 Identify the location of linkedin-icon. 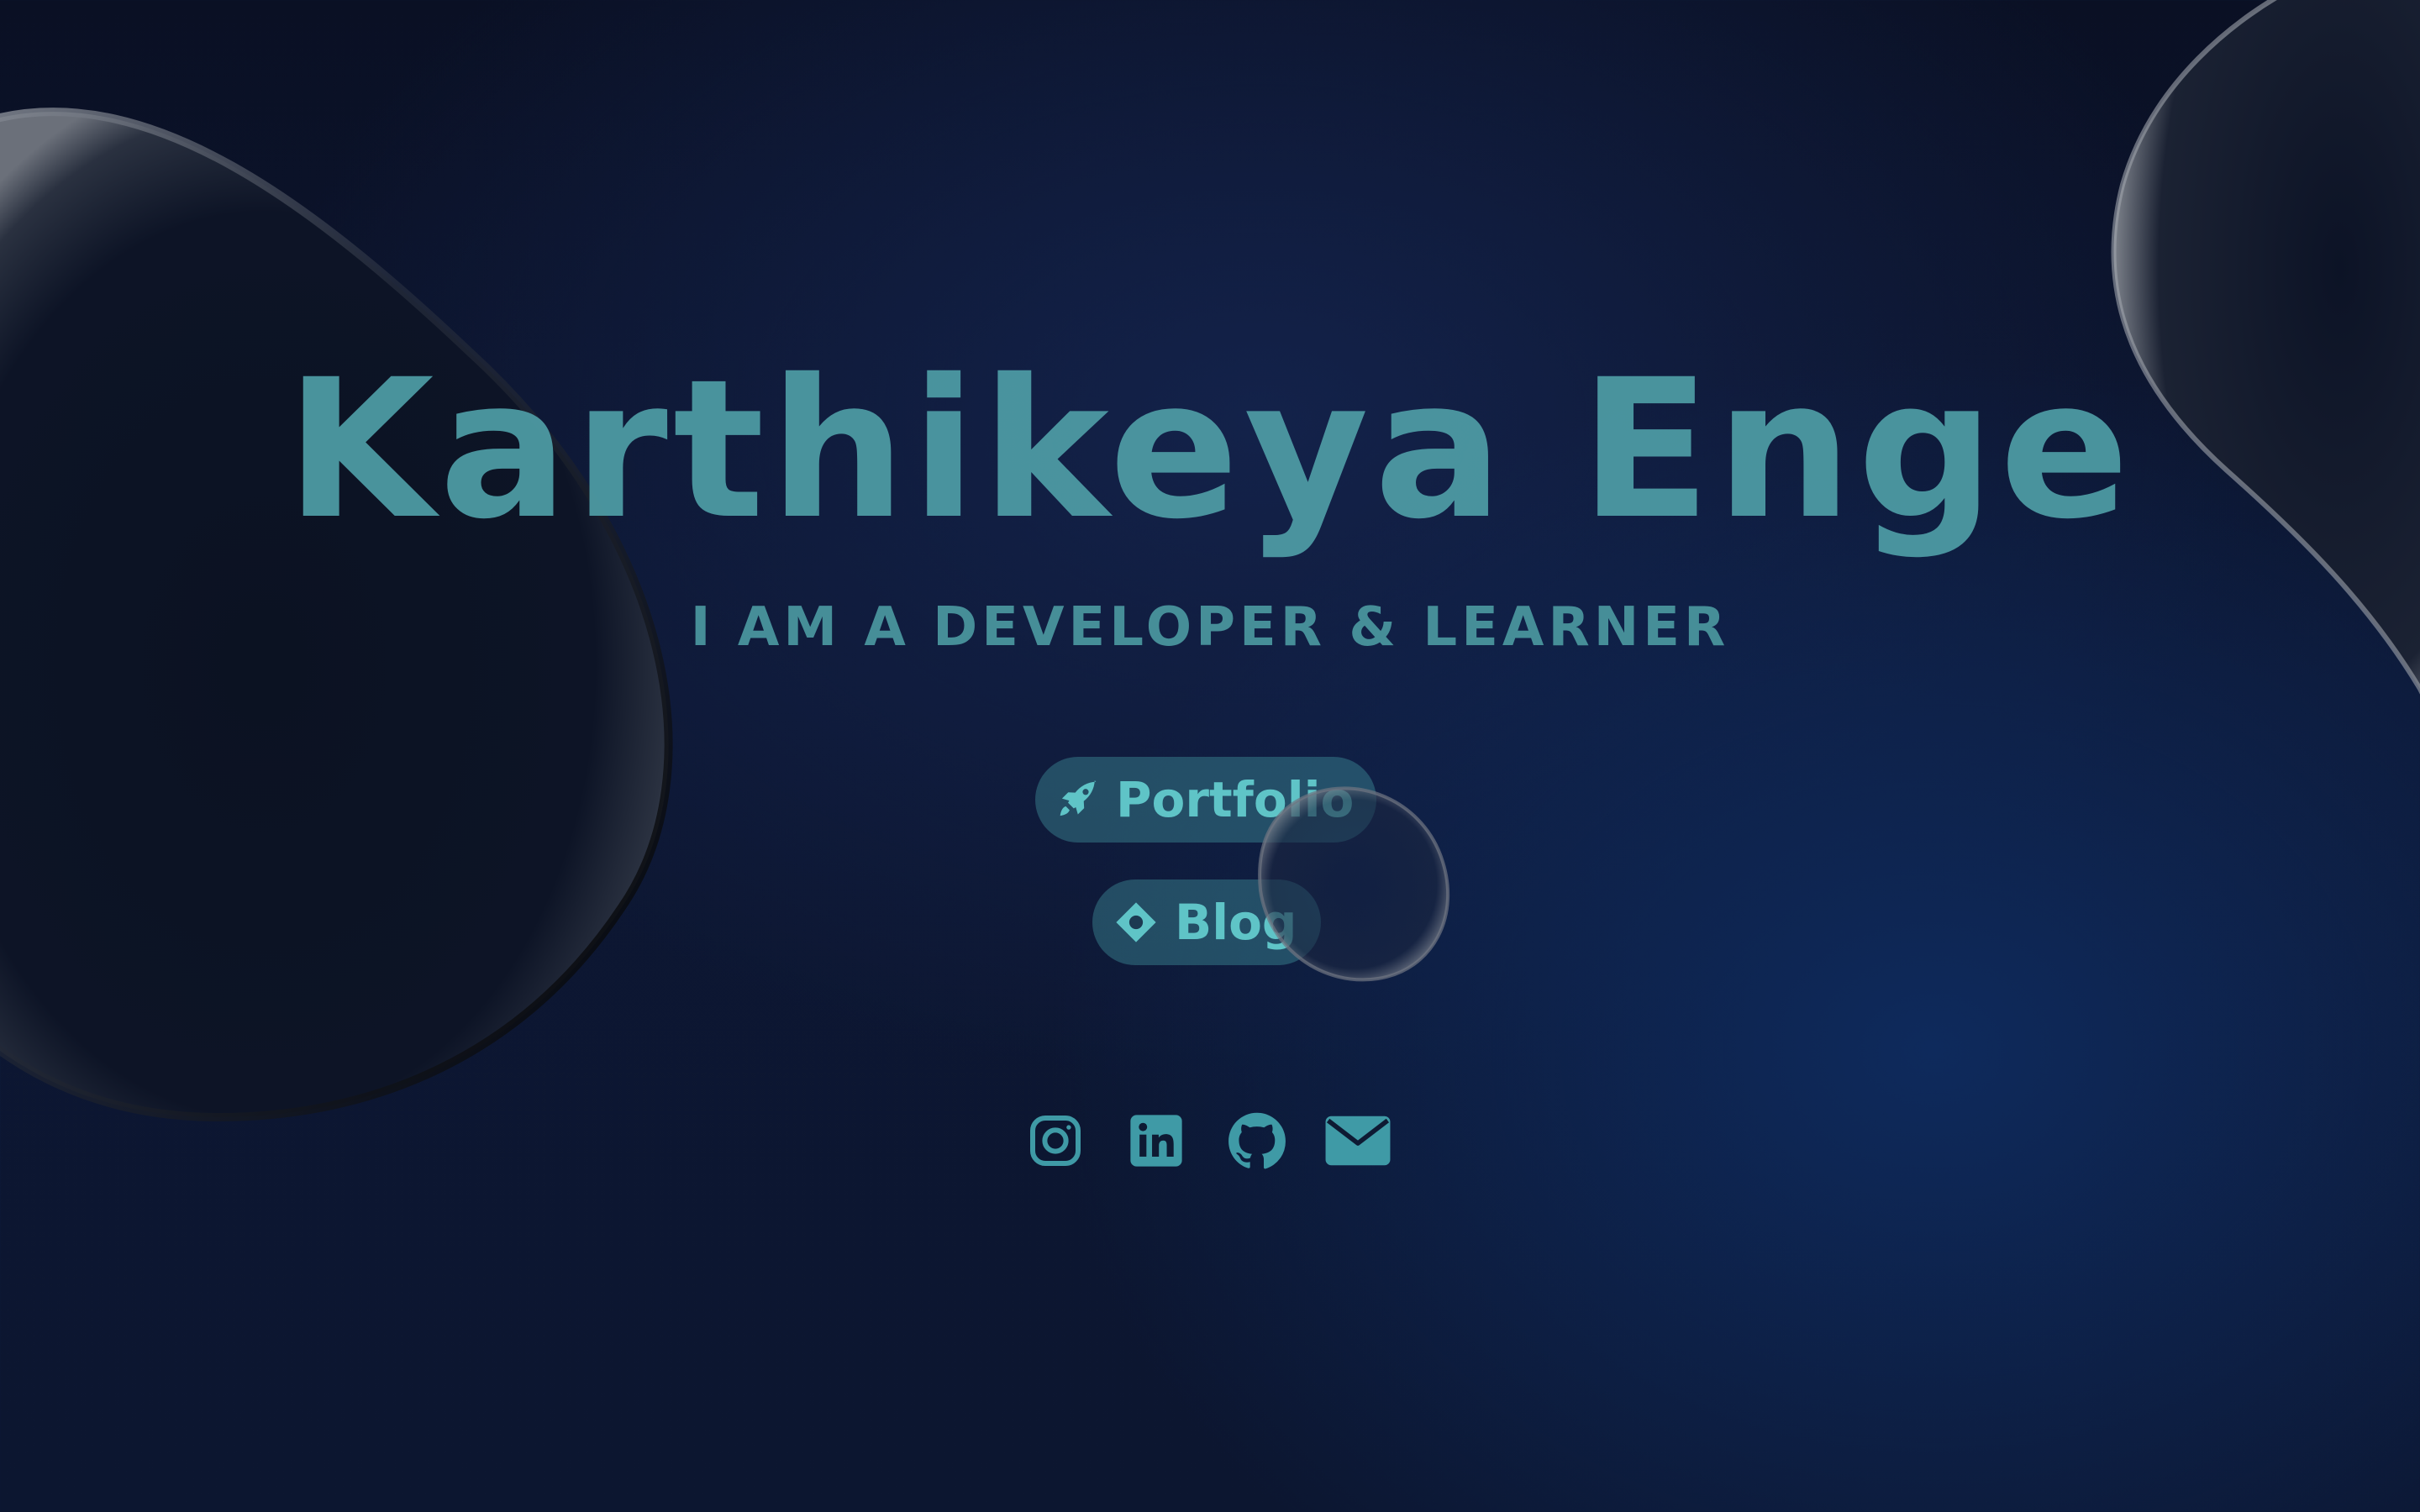
(1156, 1140).